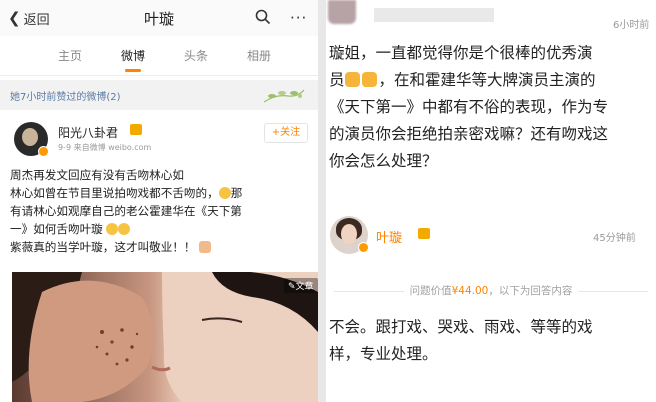 Image resolution: width=656 pixels, height=402 pixels. Describe the element at coordinates (105, 147) in the screenshot. I see `post-meta: 9-9 来自微博 weibo.com` at that location.